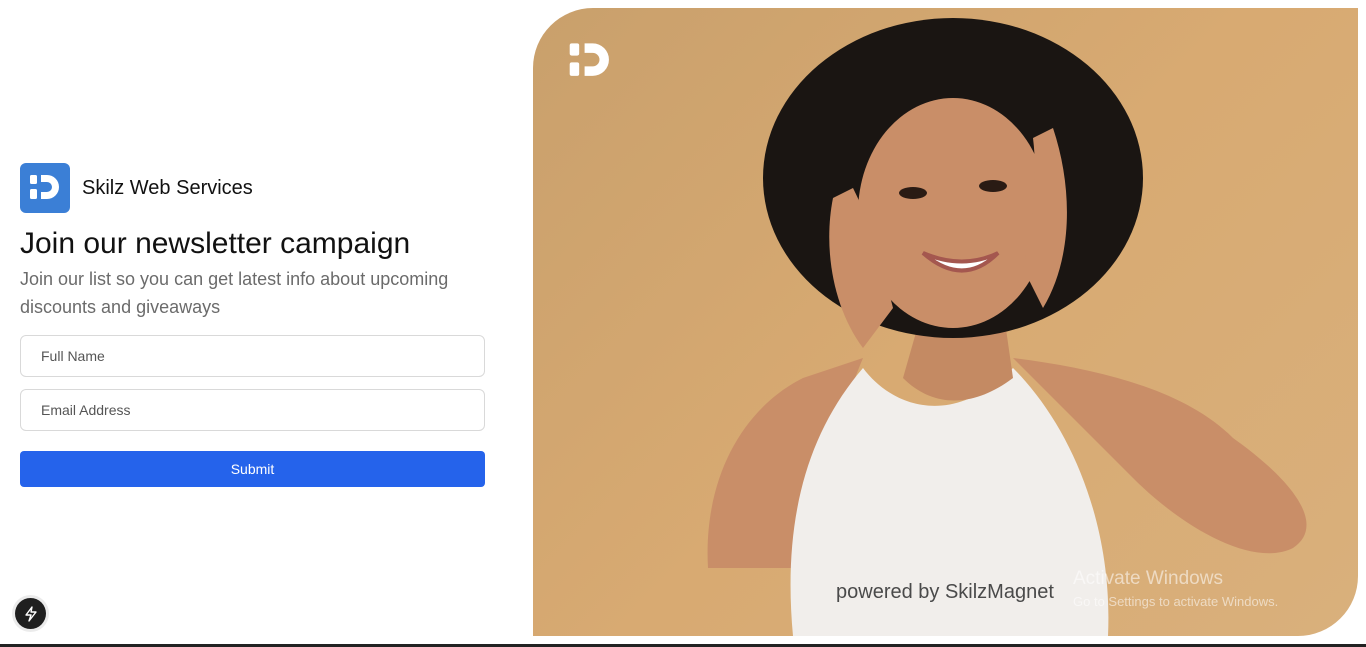 This screenshot has height=647, width=1366. Describe the element at coordinates (1148, 578) in the screenshot. I see `watermark-title: Activate Windows` at that location.